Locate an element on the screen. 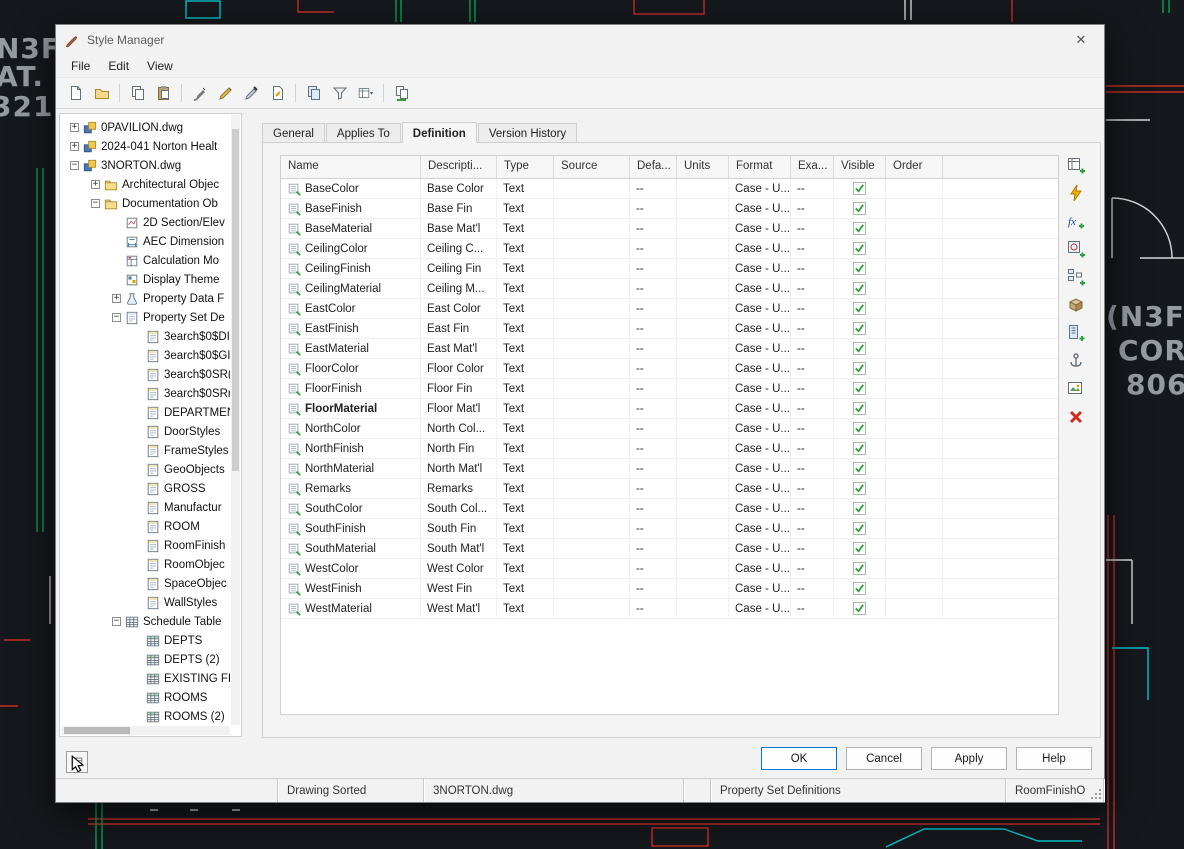  tree-item: RoomObjec is located at coordinates (146, 564).